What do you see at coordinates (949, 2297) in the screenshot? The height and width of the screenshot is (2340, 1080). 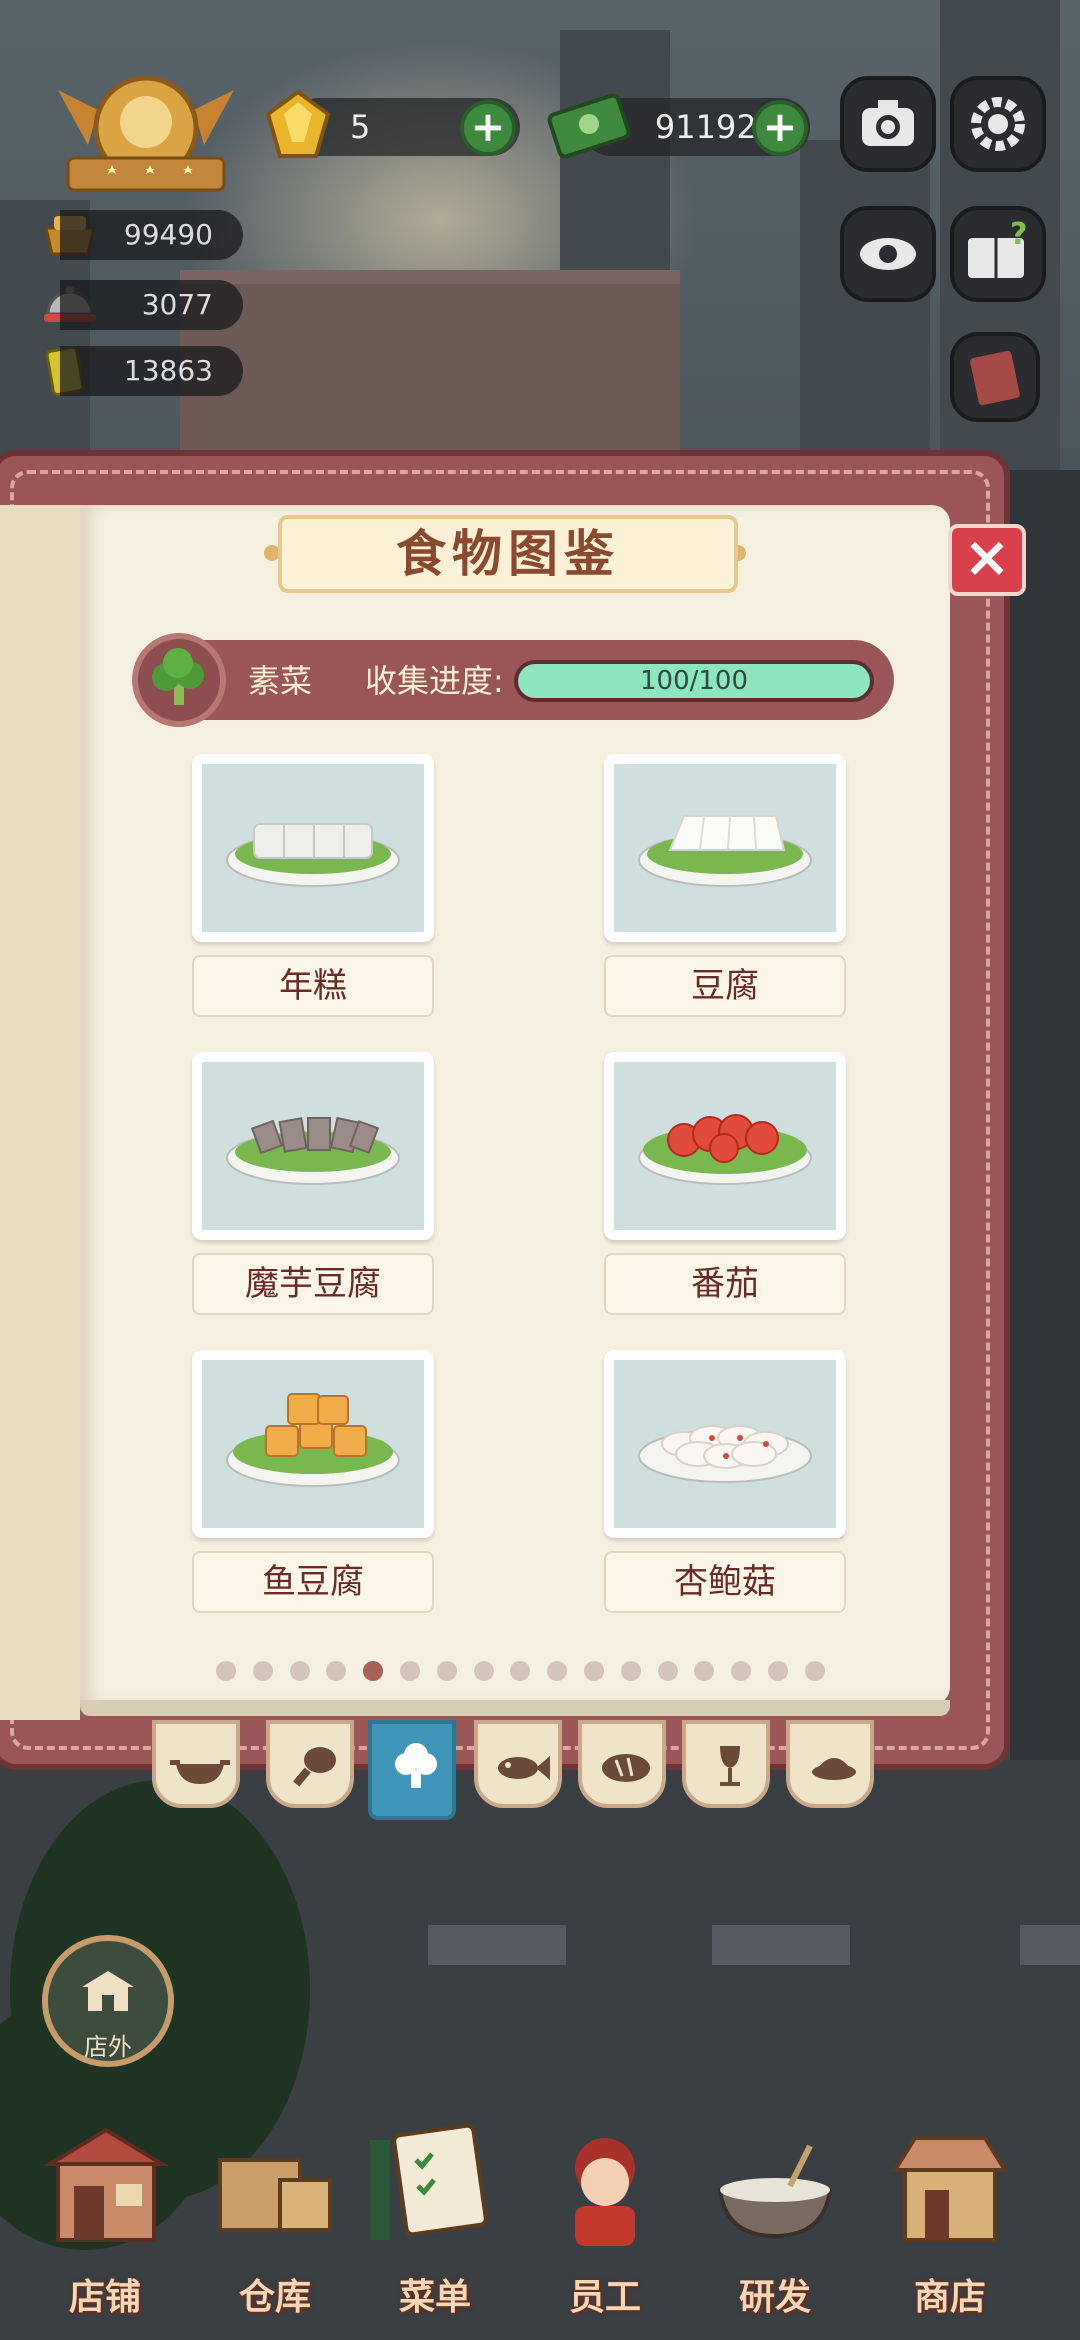 I see `nav-label: 商店` at bounding box center [949, 2297].